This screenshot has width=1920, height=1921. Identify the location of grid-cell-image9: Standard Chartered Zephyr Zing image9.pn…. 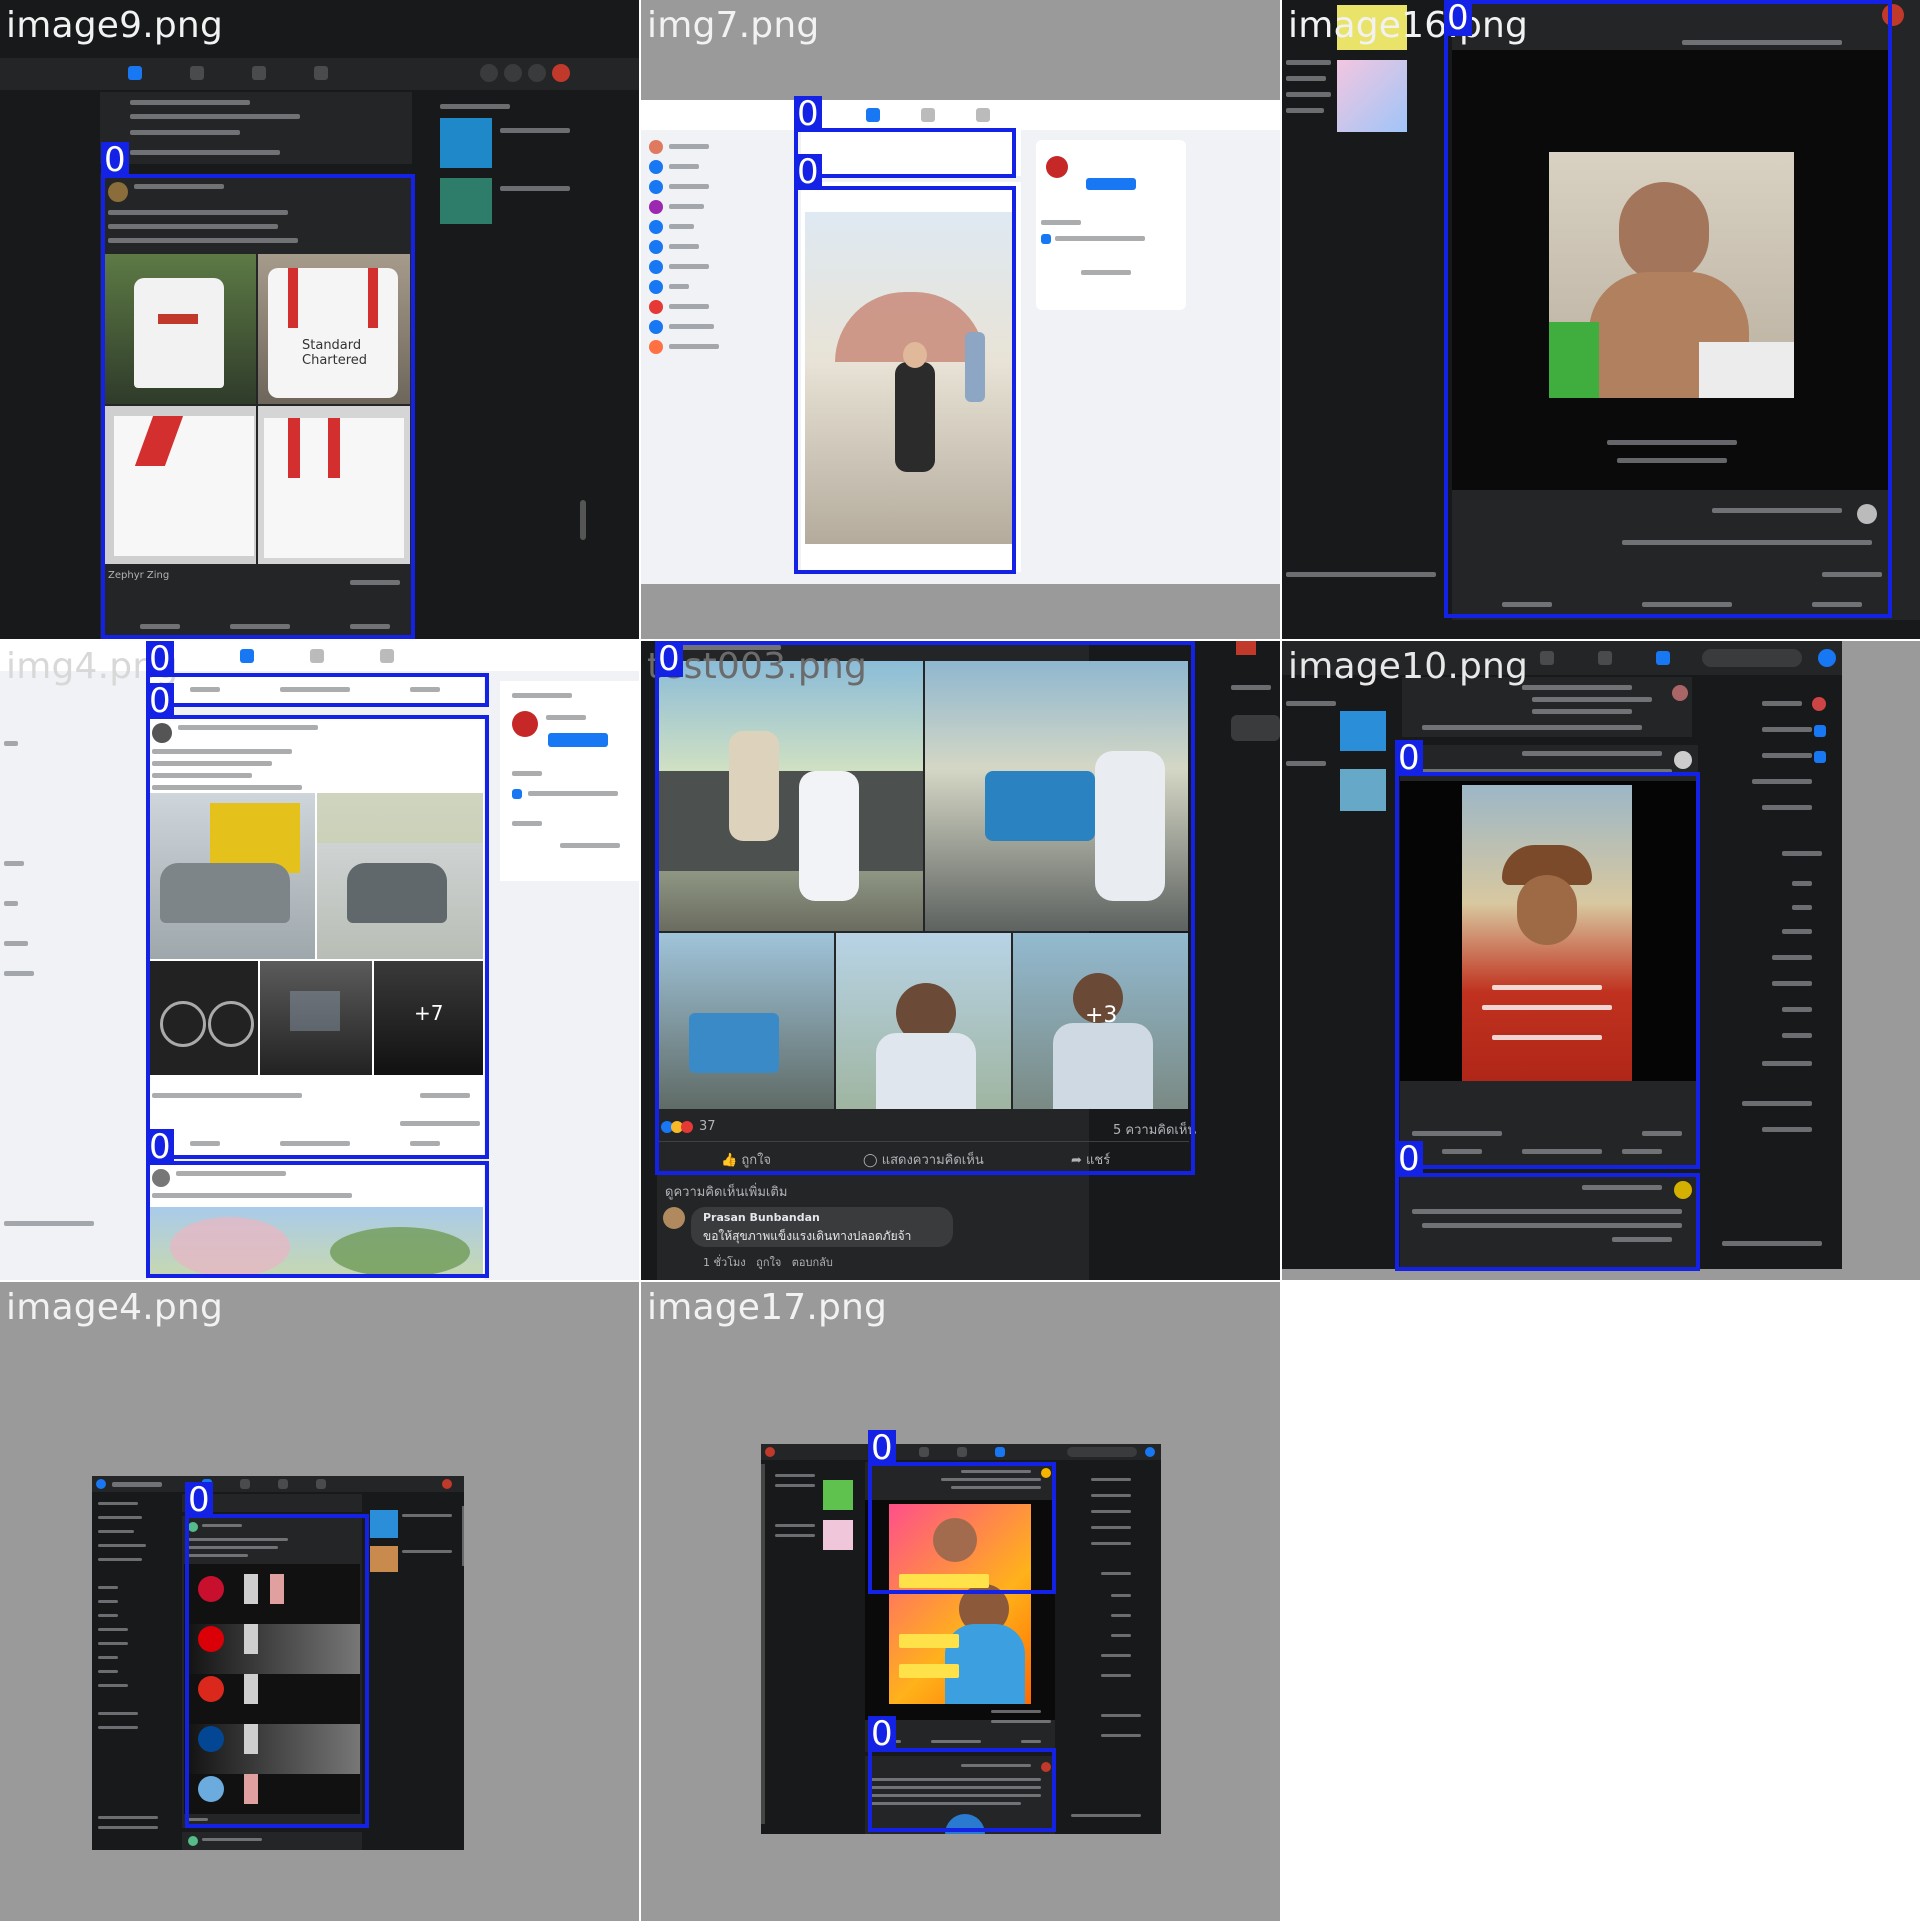
(319, 319).